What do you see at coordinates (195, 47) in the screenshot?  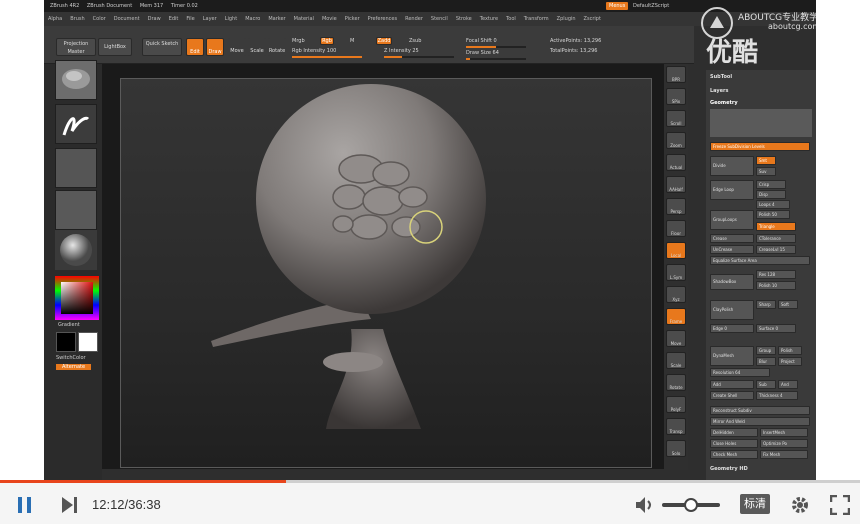 I see `edit-mode-button: Edit` at bounding box center [195, 47].